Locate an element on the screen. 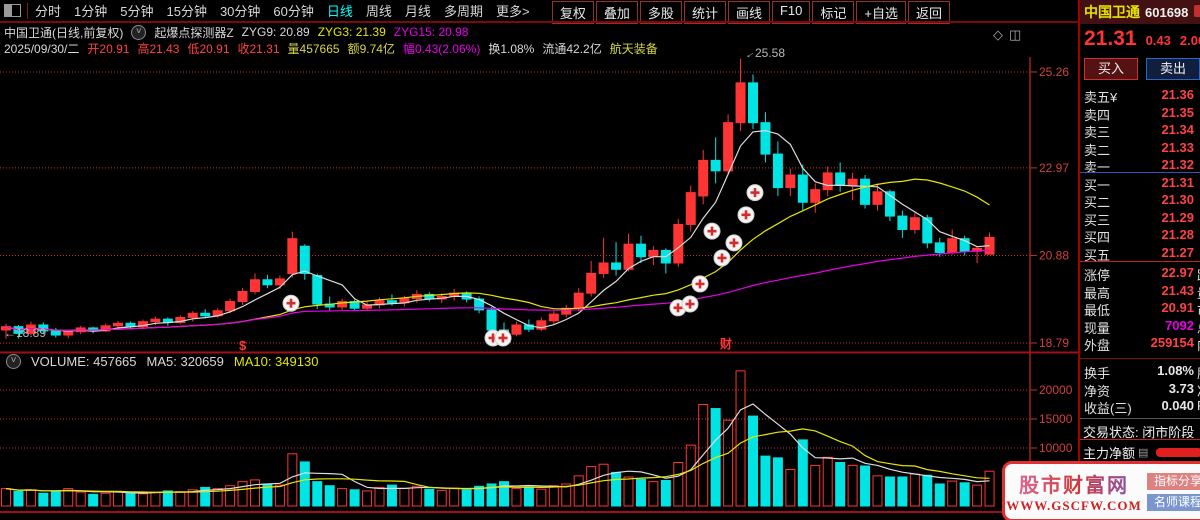 This screenshot has height=520, width=1200. quote-panel-header: 中国卫通 601698 is located at coordinates (1140, 12).